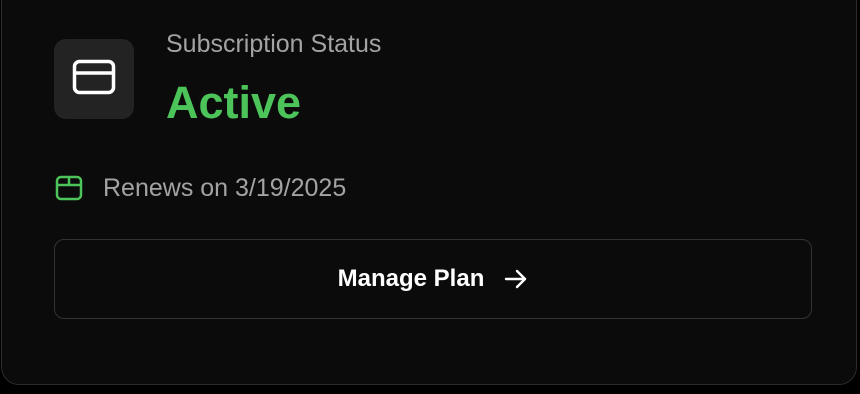  What do you see at coordinates (411, 278) in the screenshot?
I see `manage-plan-label: Manage Plan` at bounding box center [411, 278].